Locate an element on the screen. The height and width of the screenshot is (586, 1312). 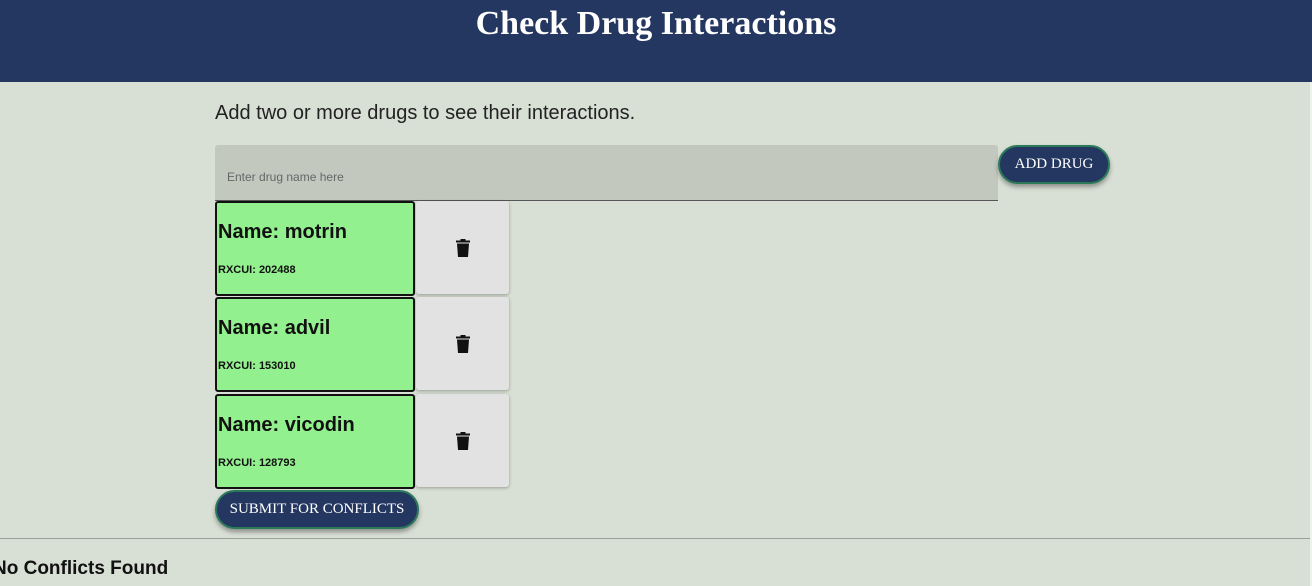
drug-item: Name: advil RXCUI: 153010 is located at coordinates (362, 344).